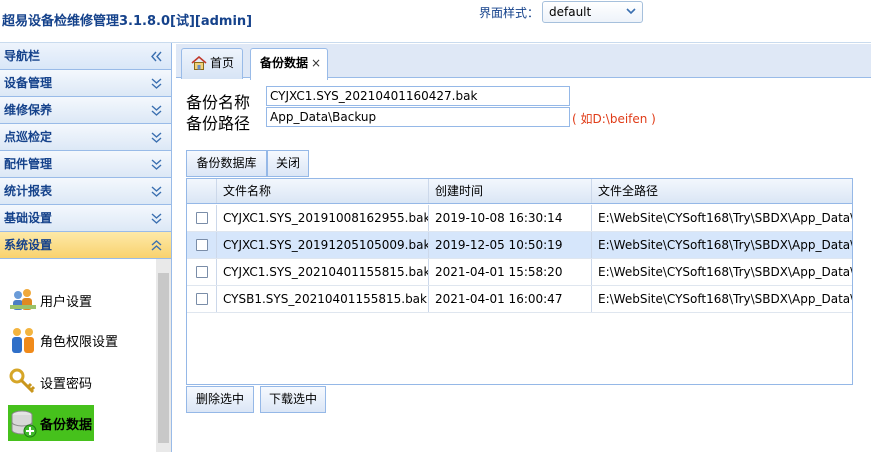 Image resolution: width=871 pixels, height=452 pixels. I want to click on backup-database-button: 备份数据库, so click(226, 163).